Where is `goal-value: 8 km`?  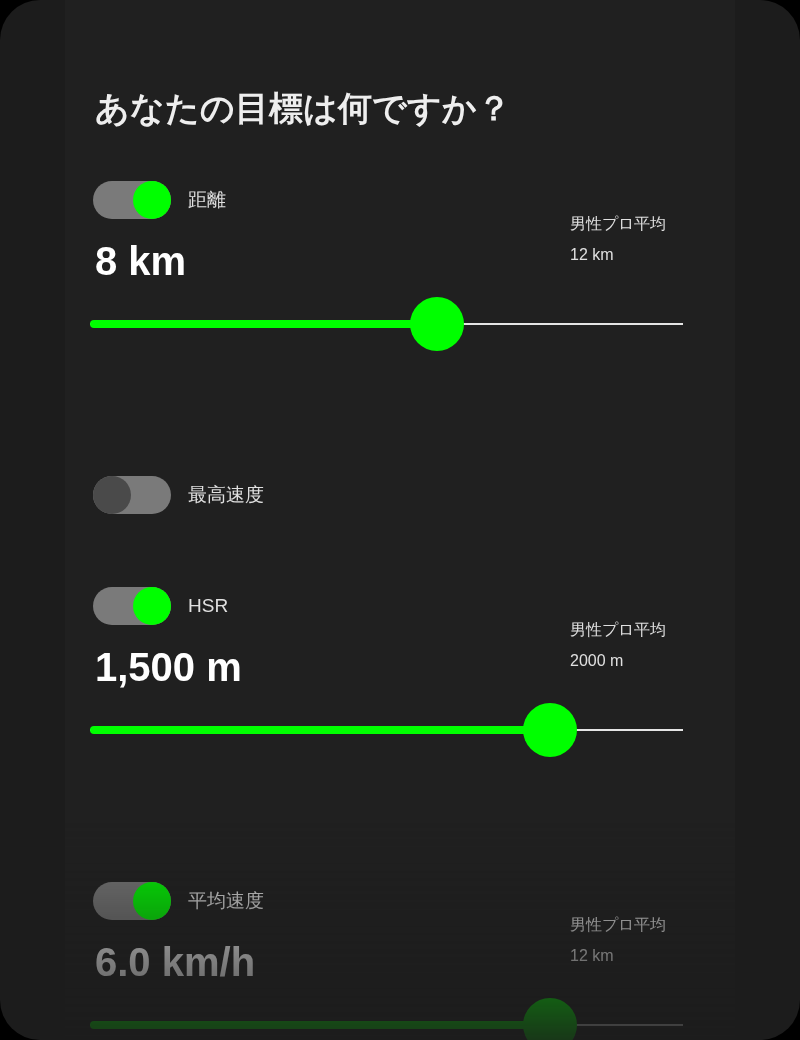
goal-value: 8 km is located at coordinates (141, 261).